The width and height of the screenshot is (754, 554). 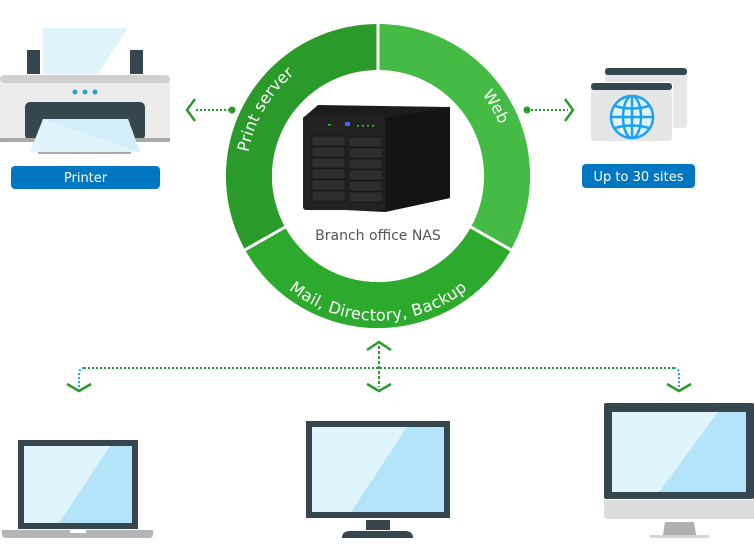 I want to click on client-connectors, so click(x=379, y=366).